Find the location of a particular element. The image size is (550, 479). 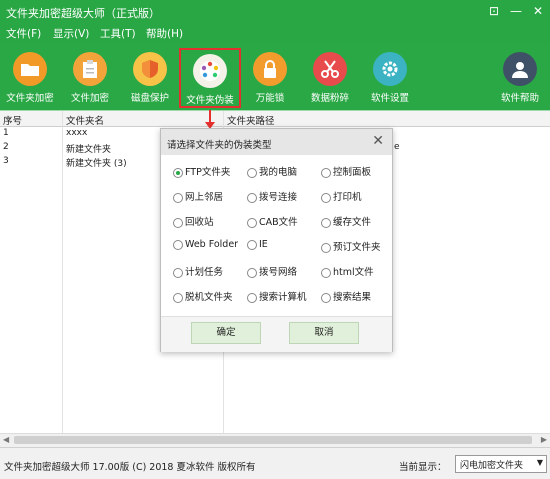

current-display-label: 当前显示： is located at coordinates (423, 467).